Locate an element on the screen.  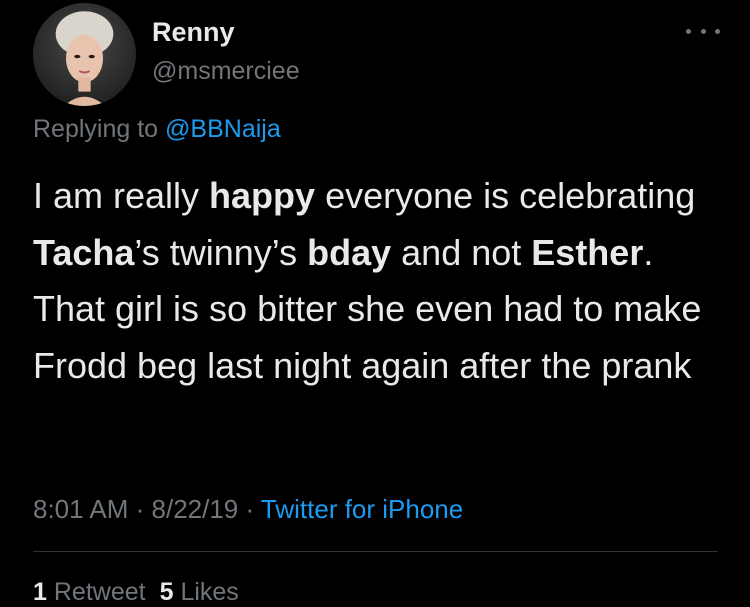
avatar is located at coordinates (84, 54).